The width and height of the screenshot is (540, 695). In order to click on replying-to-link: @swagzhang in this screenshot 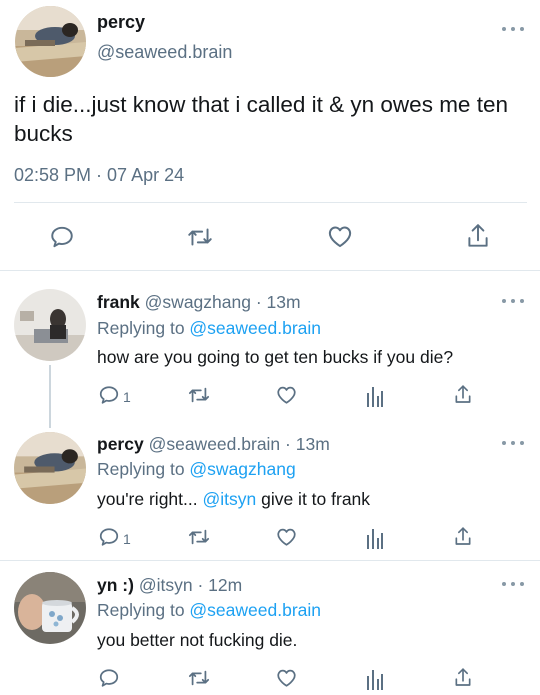, I will do `click(242, 469)`.